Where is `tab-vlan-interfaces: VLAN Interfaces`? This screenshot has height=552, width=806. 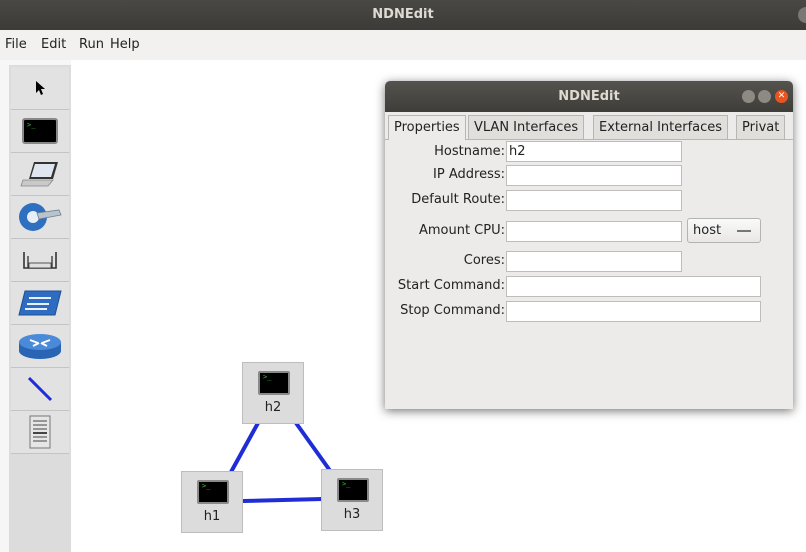
tab-vlan-interfaces: VLAN Interfaces is located at coordinates (526, 127).